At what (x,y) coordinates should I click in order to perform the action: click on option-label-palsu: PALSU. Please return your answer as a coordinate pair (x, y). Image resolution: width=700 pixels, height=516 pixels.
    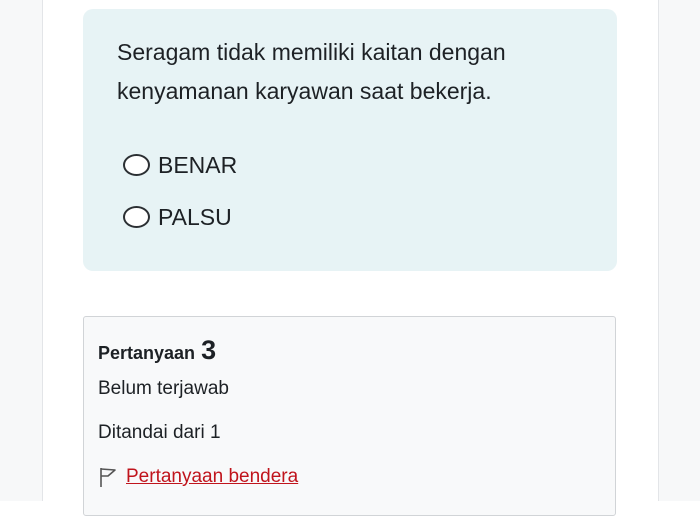
    Looking at the image, I should click on (195, 216).